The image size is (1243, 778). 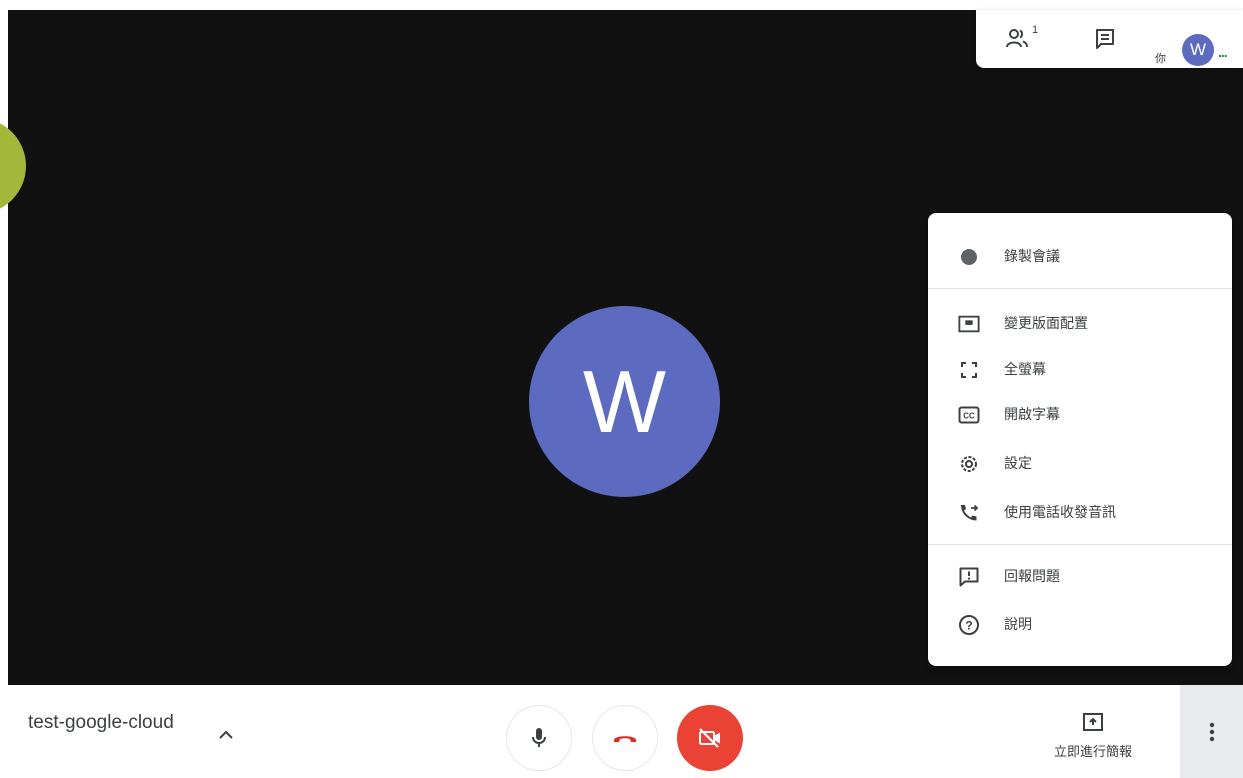 I want to click on menu-item-label: 使用電話收發音訊, so click(x=1060, y=513).